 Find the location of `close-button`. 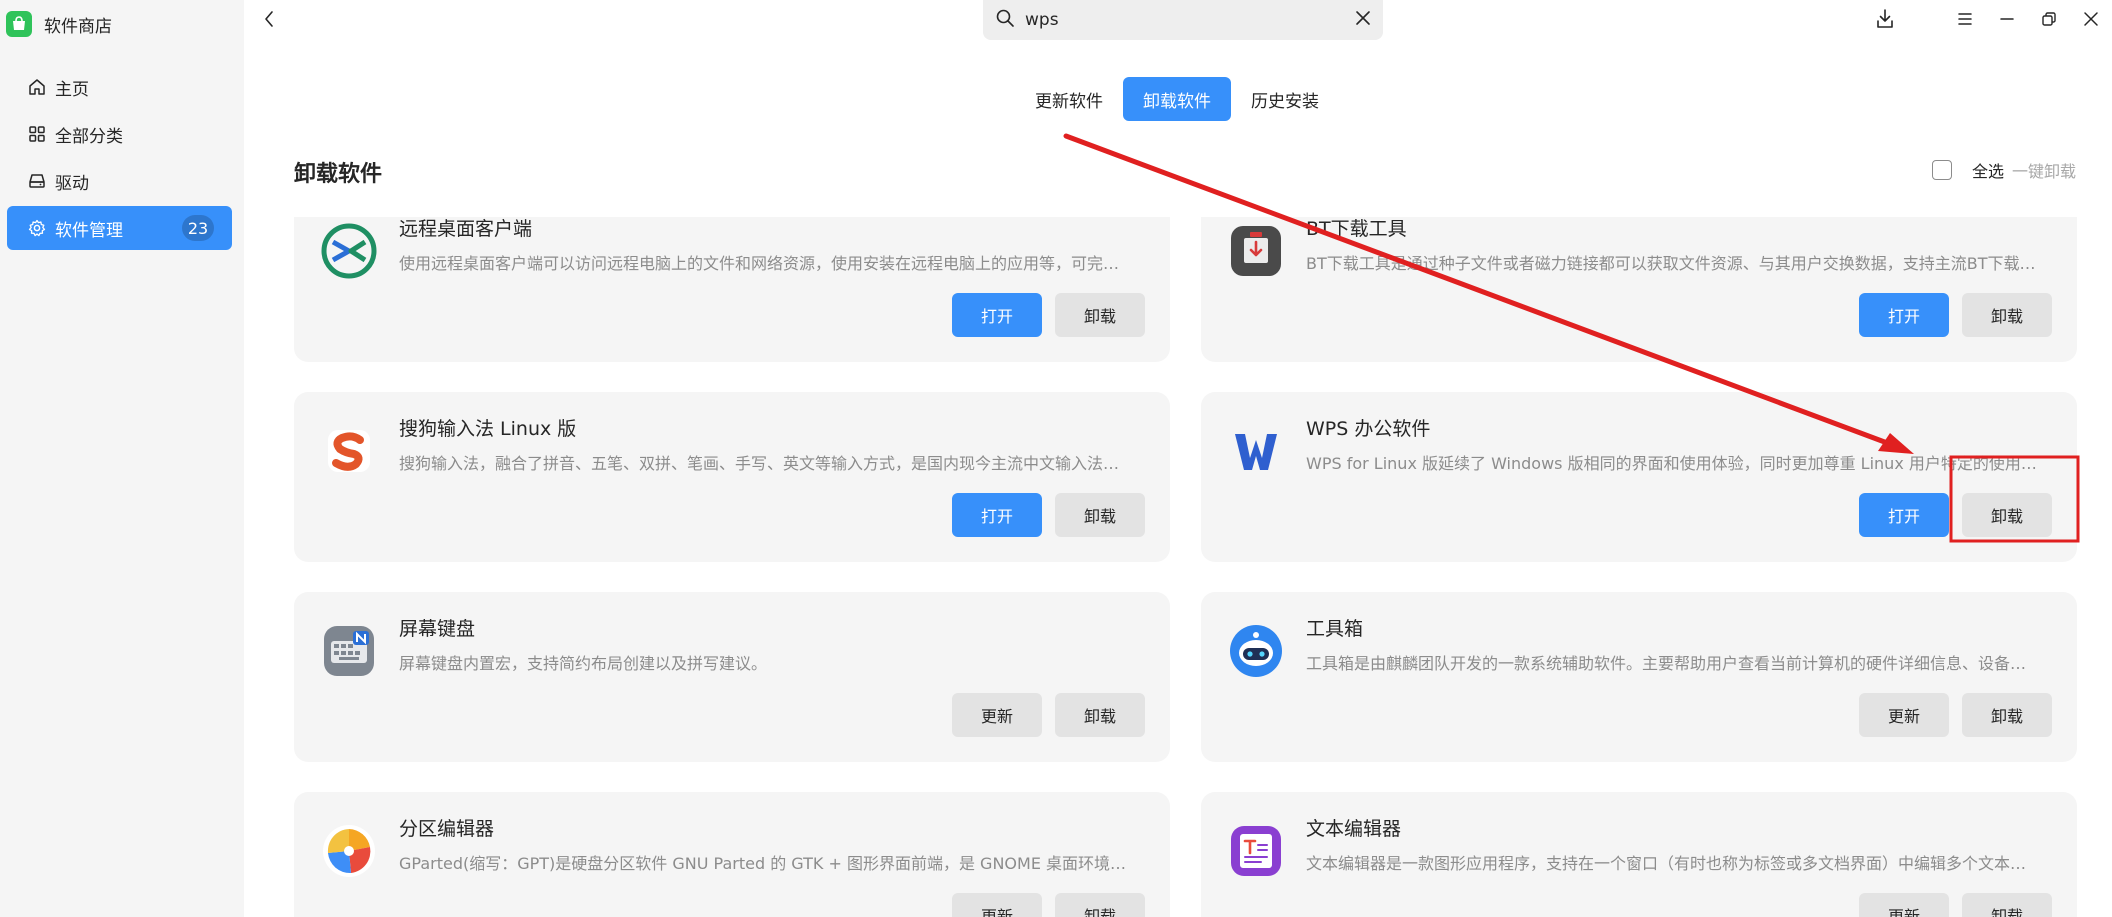

close-button is located at coordinates (2091, 19).